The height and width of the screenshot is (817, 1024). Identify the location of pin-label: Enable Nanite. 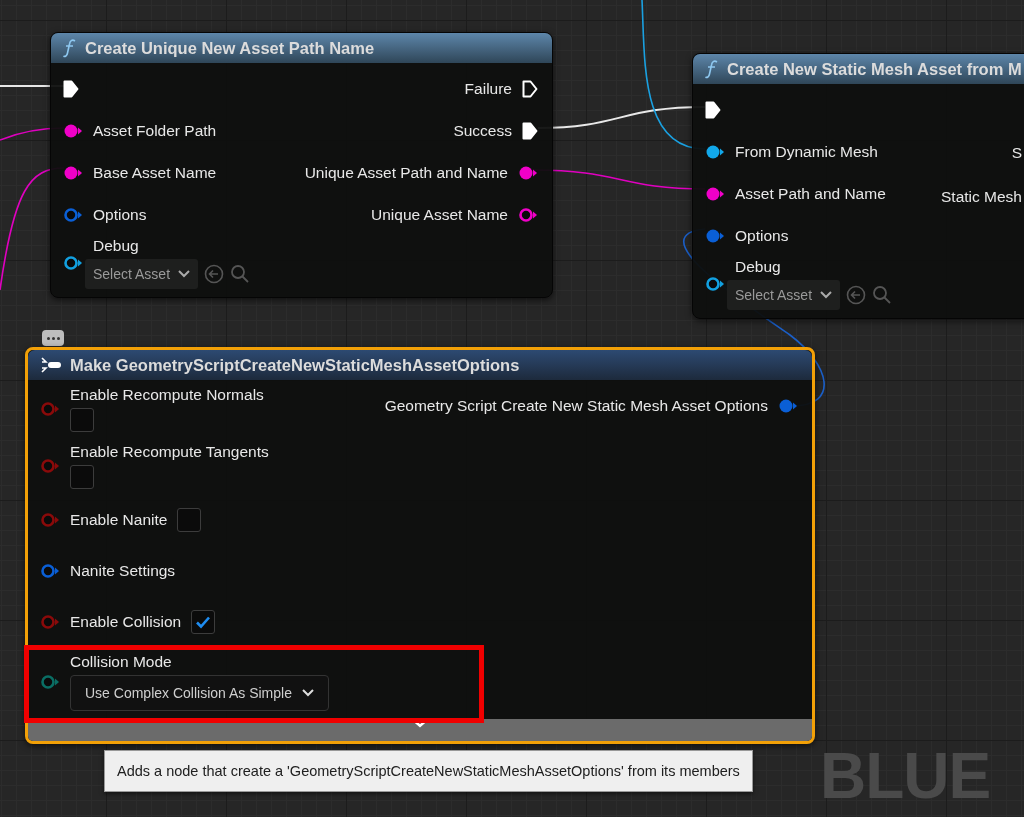
(119, 520).